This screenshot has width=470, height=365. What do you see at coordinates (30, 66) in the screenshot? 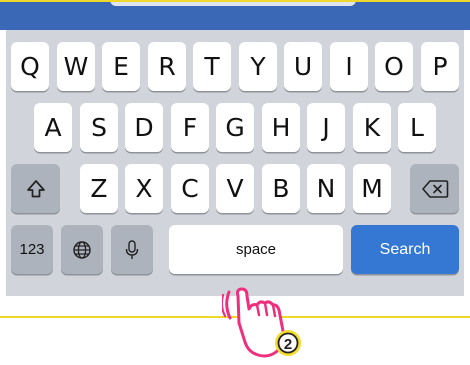
I see `key-q: Q` at bounding box center [30, 66].